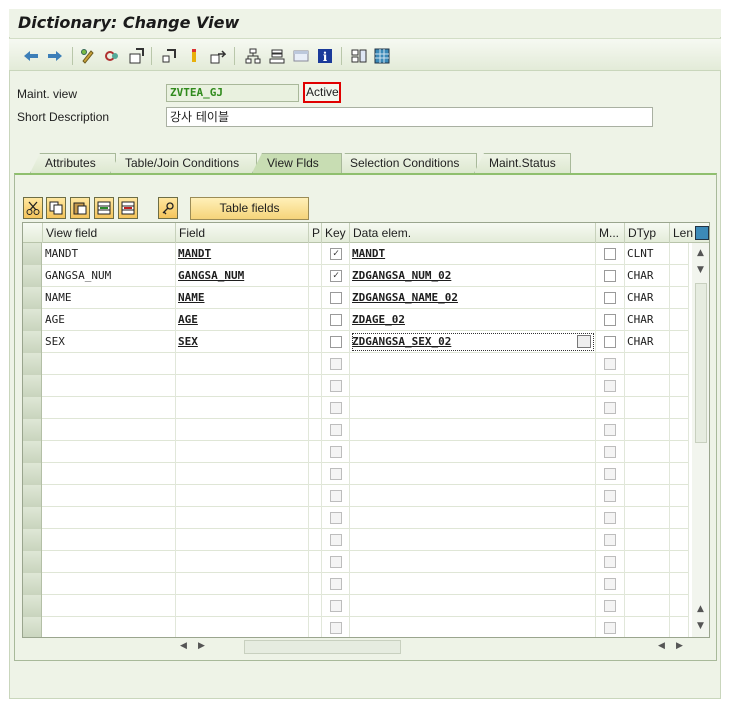 The image size is (730, 706). Describe the element at coordinates (87, 55) in the screenshot. I see `display-change-icon` at that location.